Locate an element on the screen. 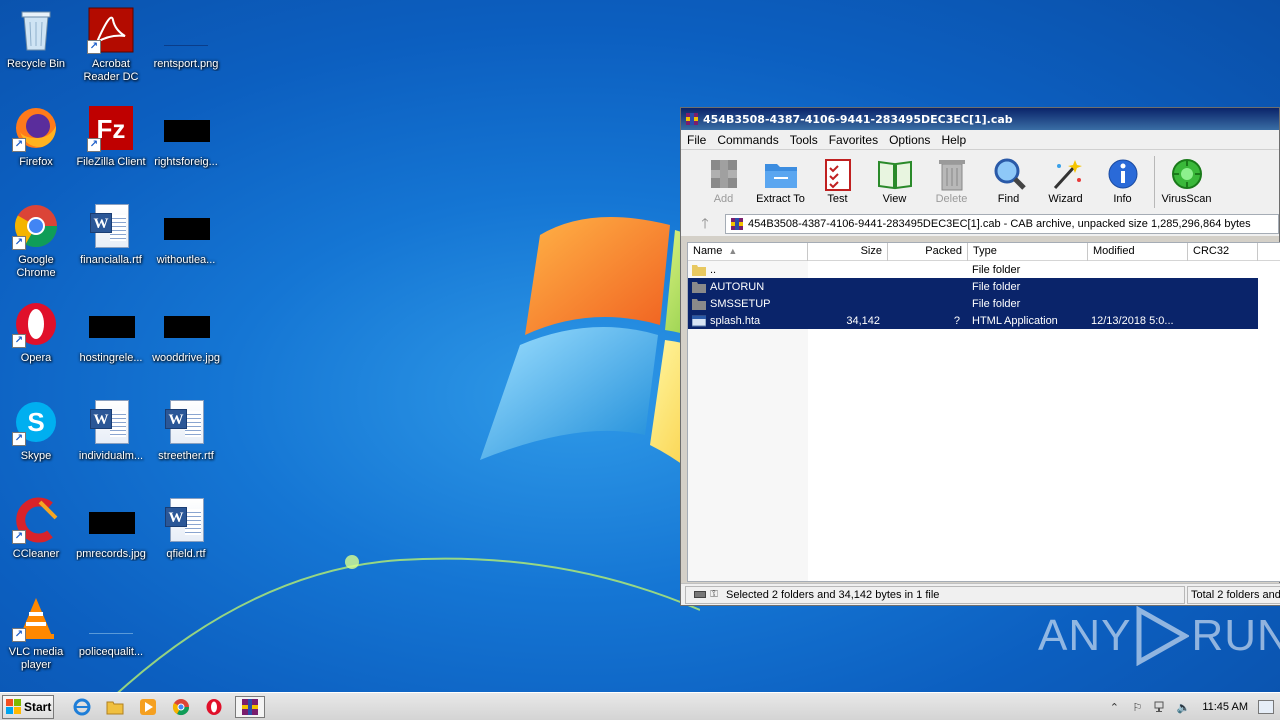 The height and width of the screenshot is (720, 1280). desktop-icon-acrobat-reader: ↗ Acrobat Reader DC is located at coordinates (111, 47).